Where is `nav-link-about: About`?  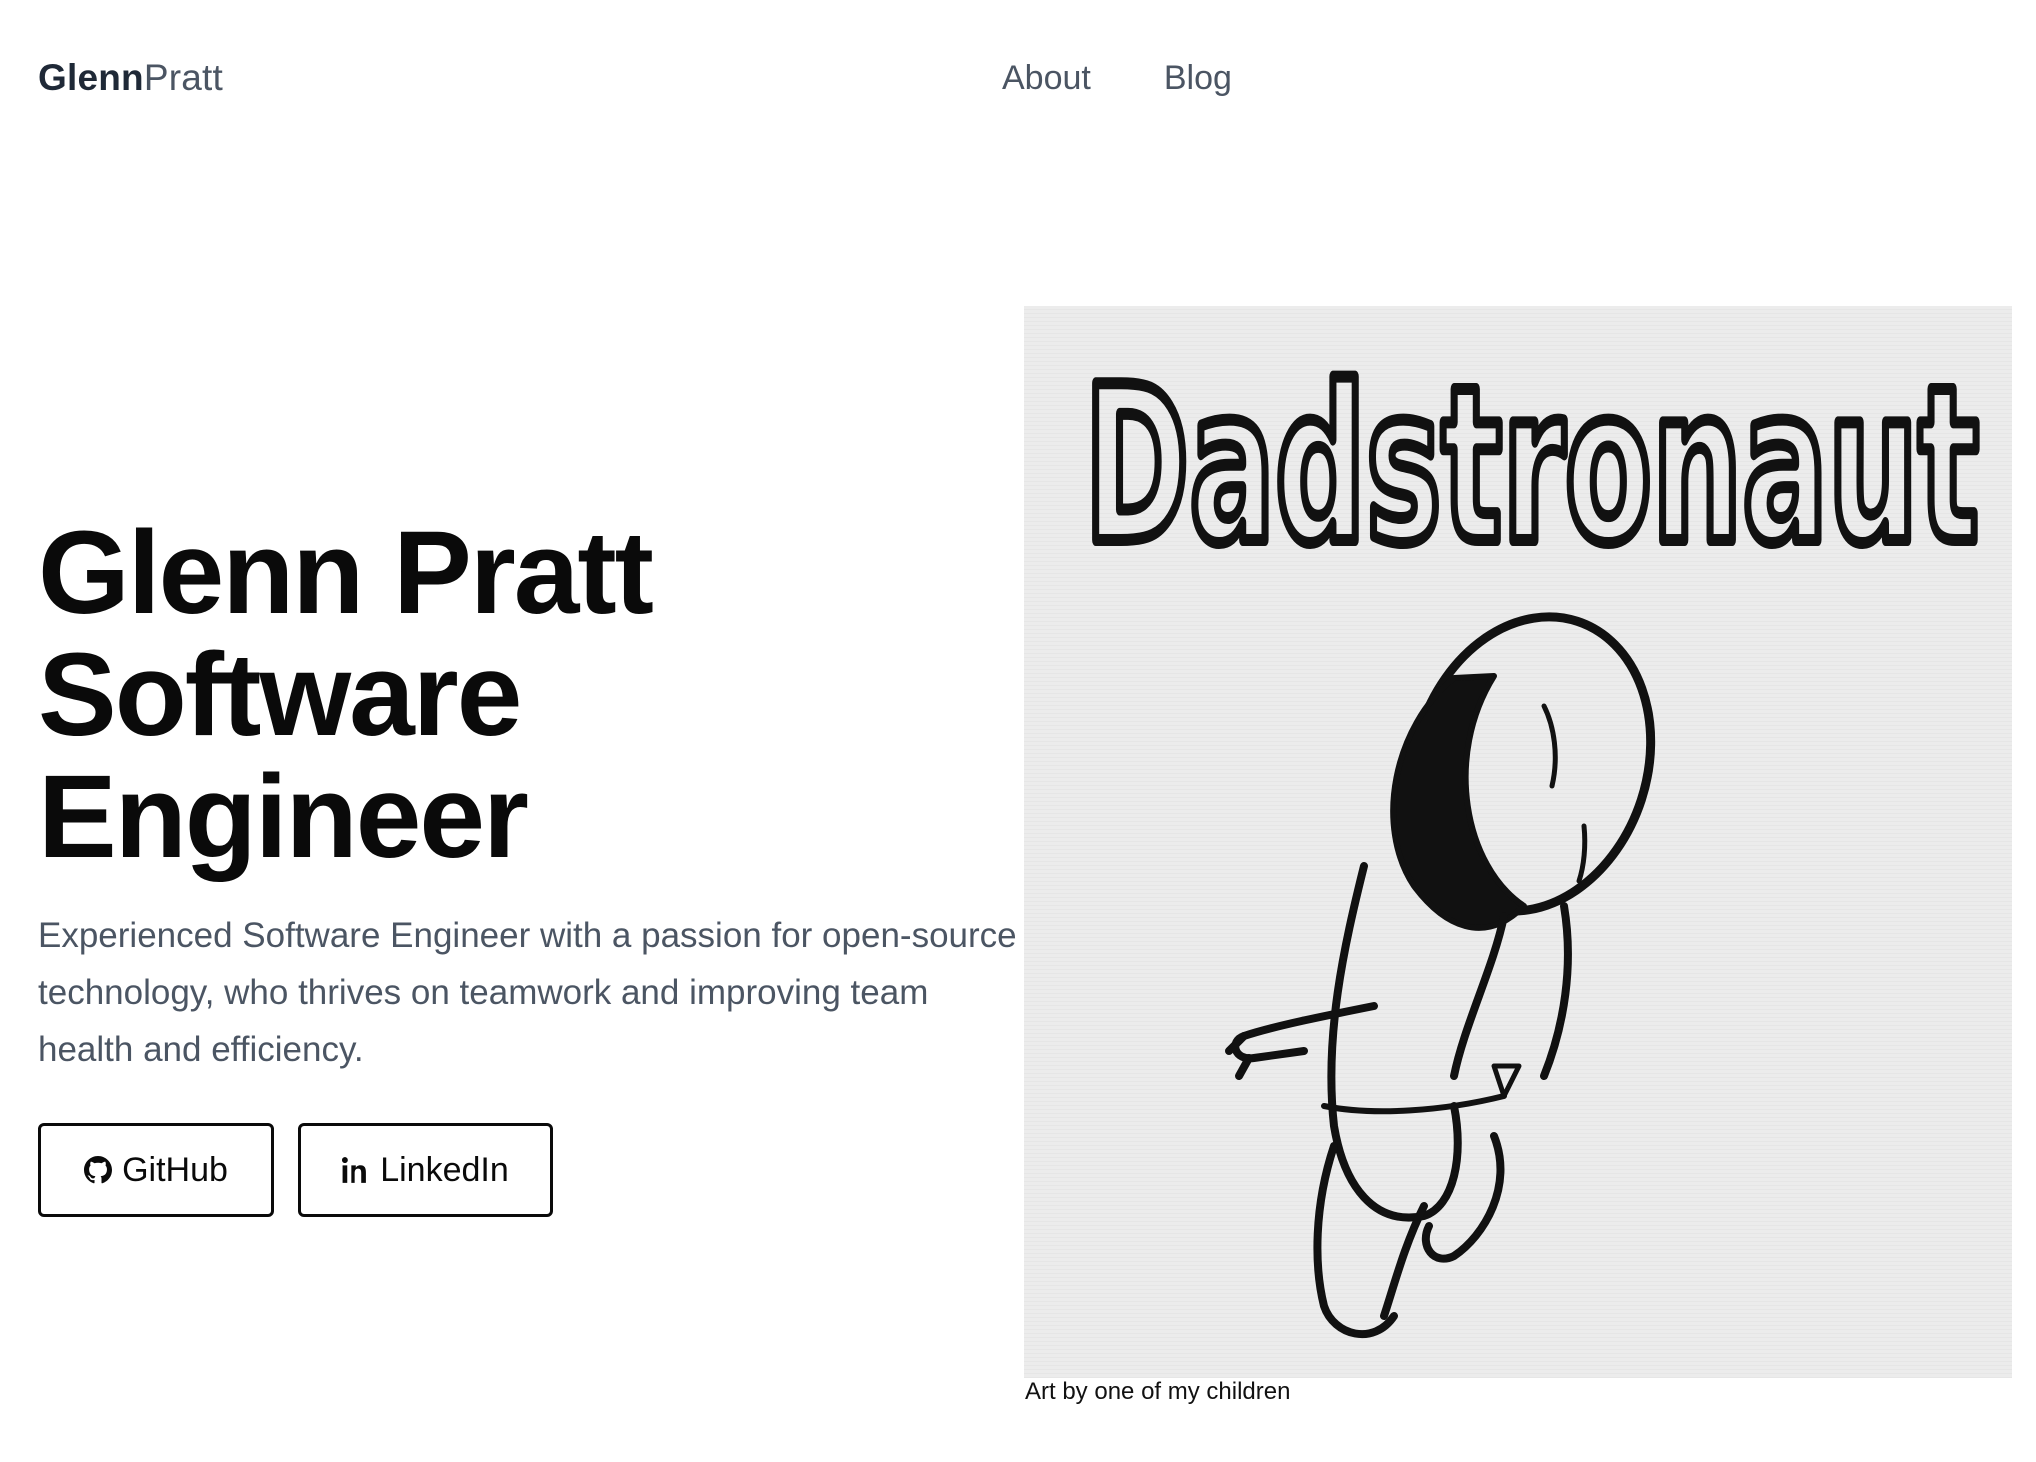 nav-link-about: About is located at coordinates (1046, 78).